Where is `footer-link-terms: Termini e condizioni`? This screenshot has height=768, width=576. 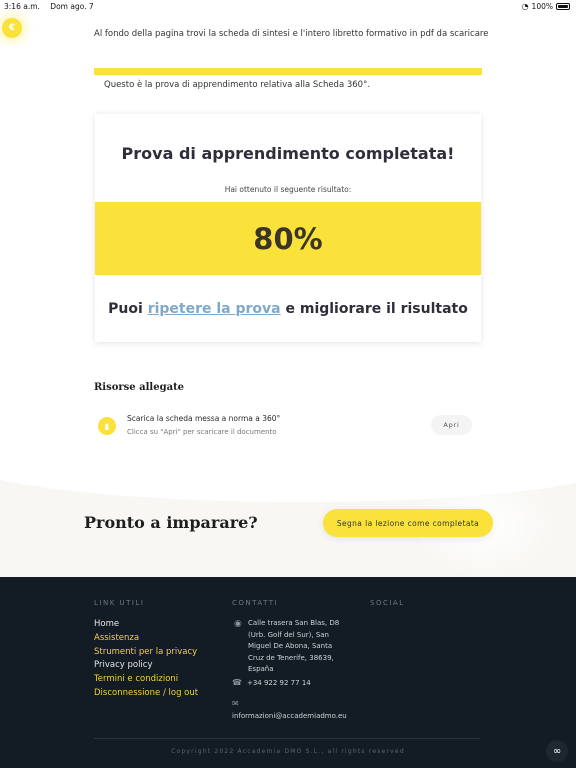 footer-link-terms: Termini e condizioni is located at coordinates (146, 680).